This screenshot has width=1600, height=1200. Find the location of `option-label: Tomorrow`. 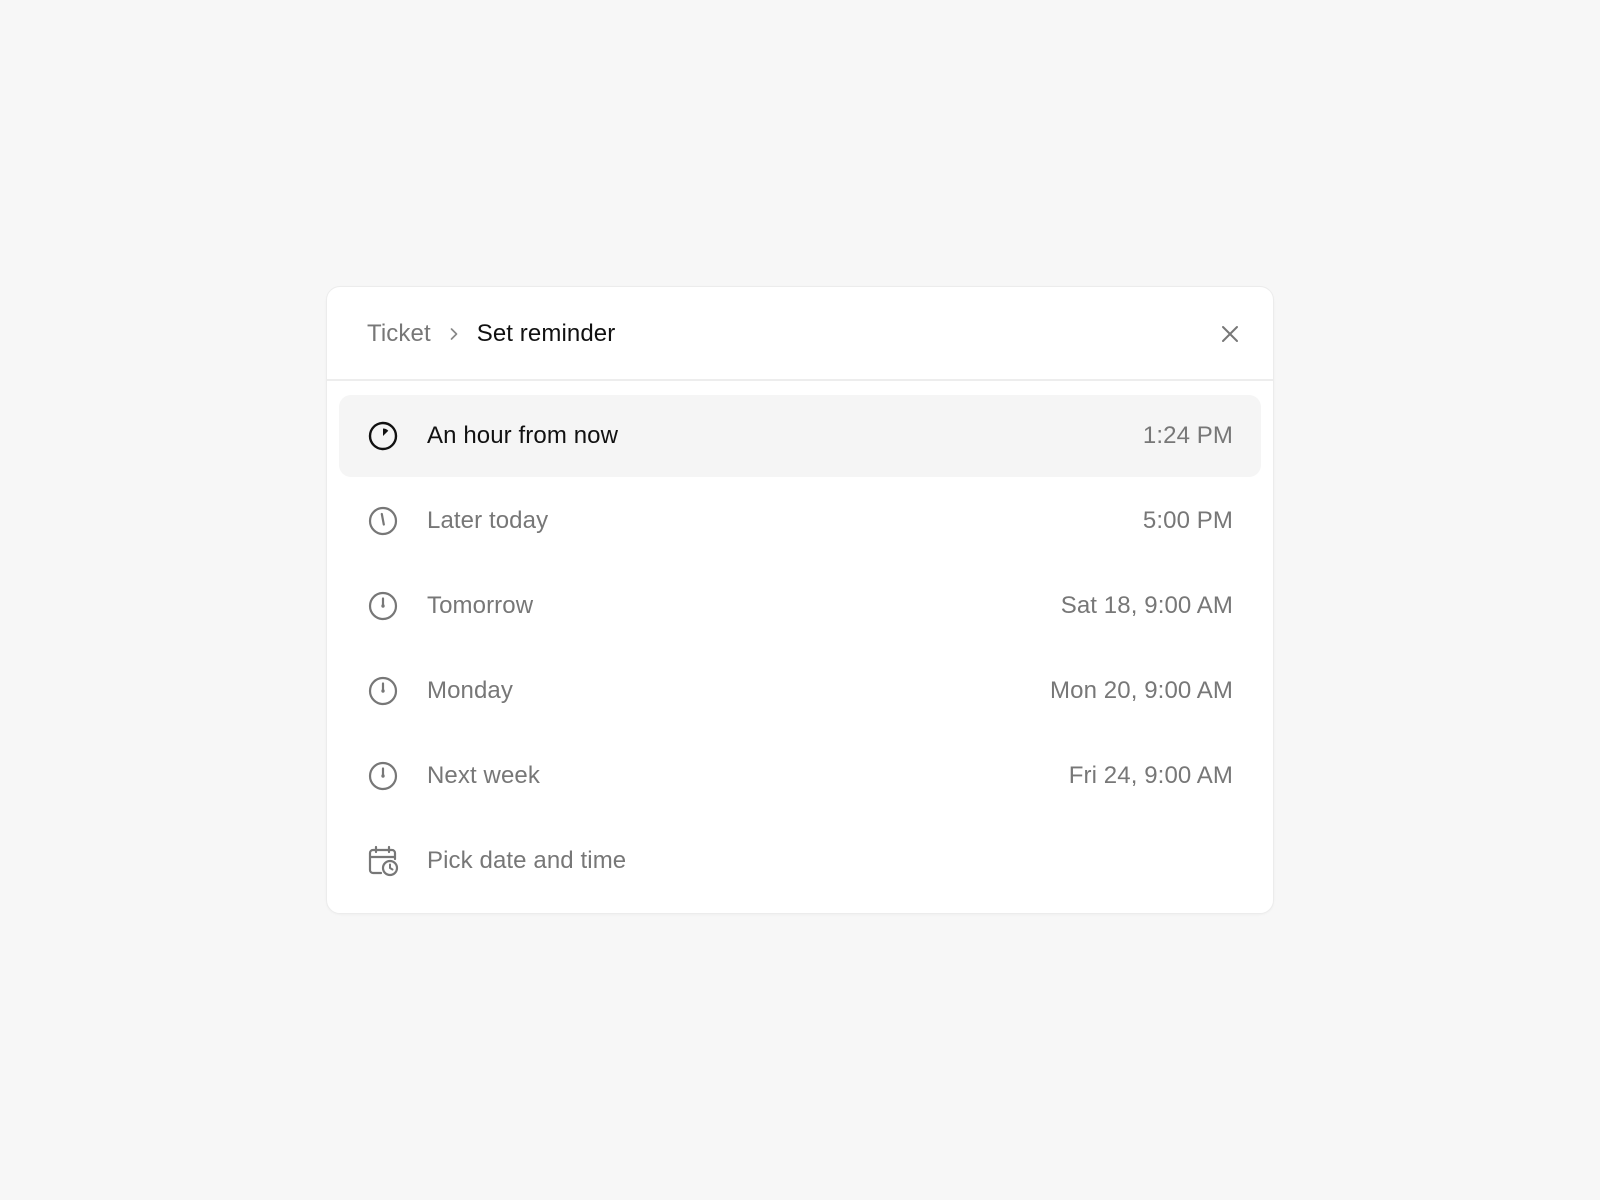

option-label: Tomorrow is located at coordinates (480, 605).